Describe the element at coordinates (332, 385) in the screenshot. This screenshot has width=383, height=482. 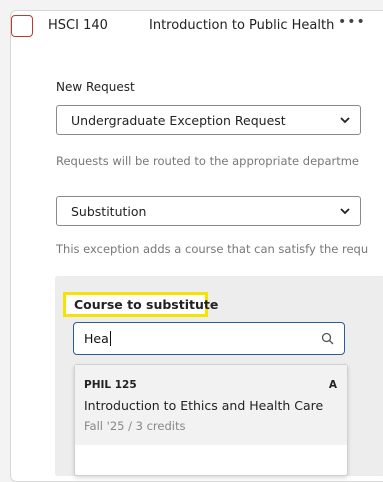
I see `result-grade: A` at that location.